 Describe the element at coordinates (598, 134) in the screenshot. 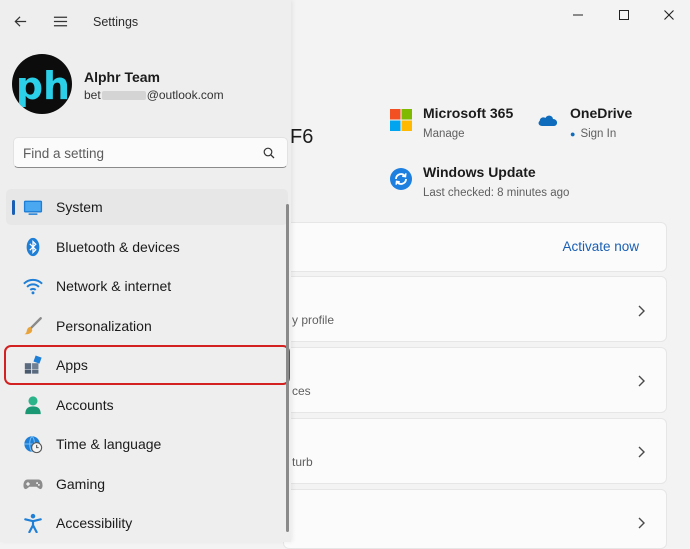

I see `service-subtitle-text: Sign In` at that location.